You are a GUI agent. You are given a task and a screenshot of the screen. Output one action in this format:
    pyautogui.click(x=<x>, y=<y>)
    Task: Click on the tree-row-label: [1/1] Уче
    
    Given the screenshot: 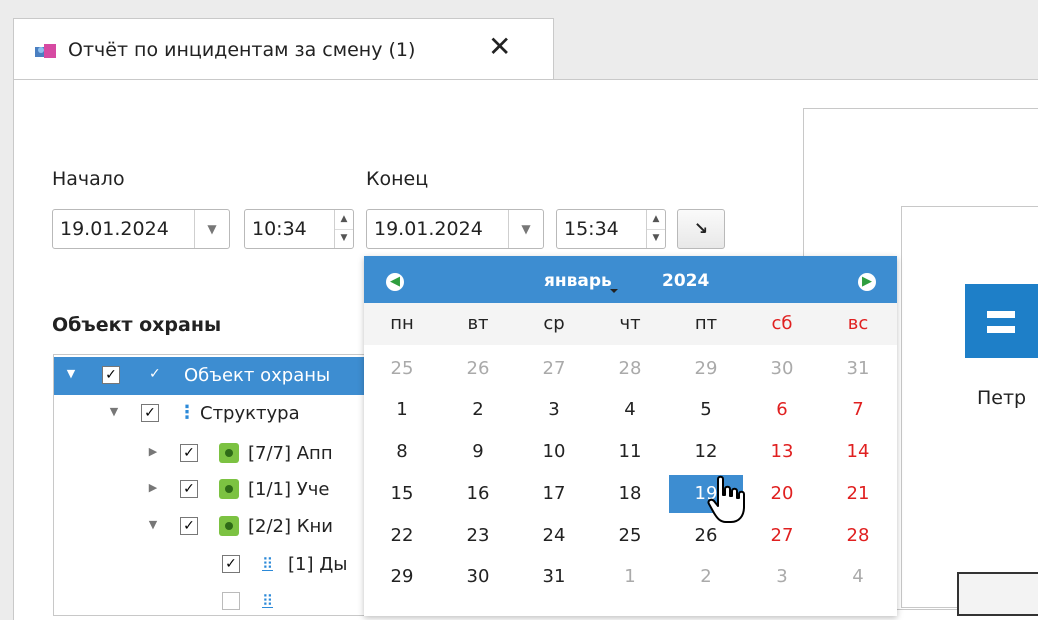 What is the action you would take?
    pyautogui.click(x=289, y=489)
    